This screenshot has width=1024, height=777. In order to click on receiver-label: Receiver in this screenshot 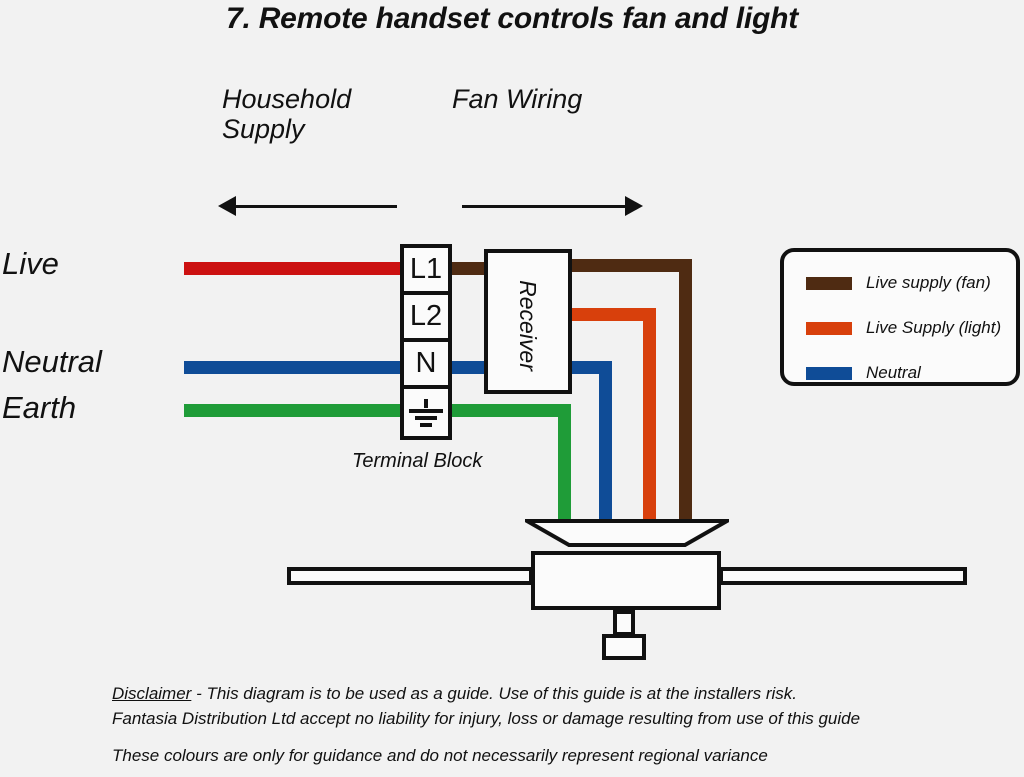, I will do `click(528, 325)`.